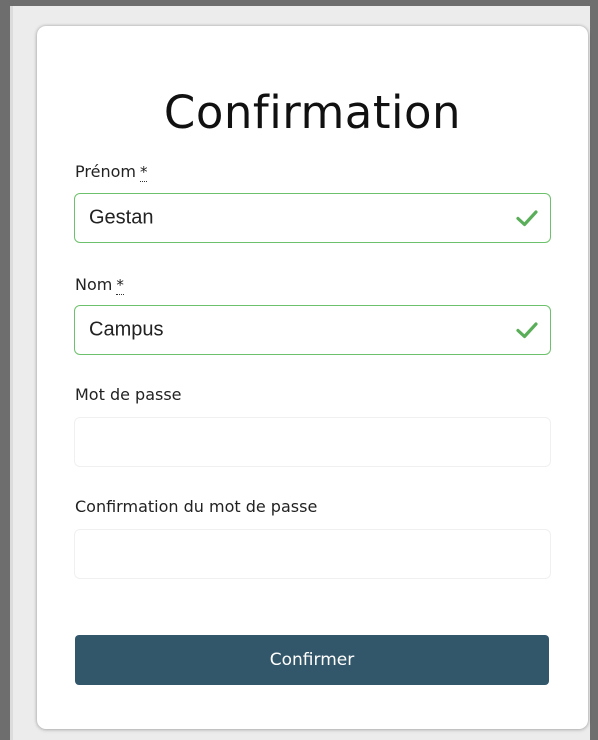 This screenshot has height=740, width=598. What do you see at coordinates (126, 329) in the screenshot?
I see `last-name-value: Campus` at bounding box center [126, 329].